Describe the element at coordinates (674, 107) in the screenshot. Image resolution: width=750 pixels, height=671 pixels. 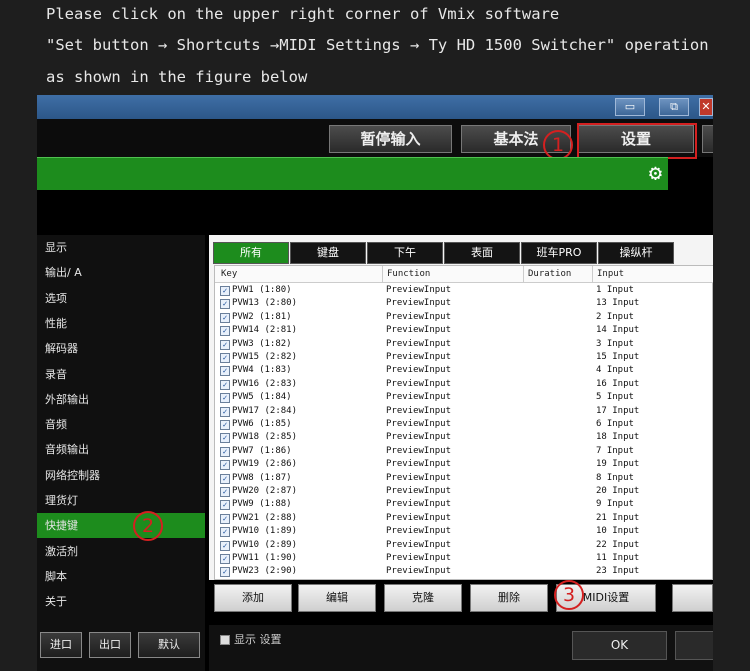
I see `restore-button: ⧉` at that location.